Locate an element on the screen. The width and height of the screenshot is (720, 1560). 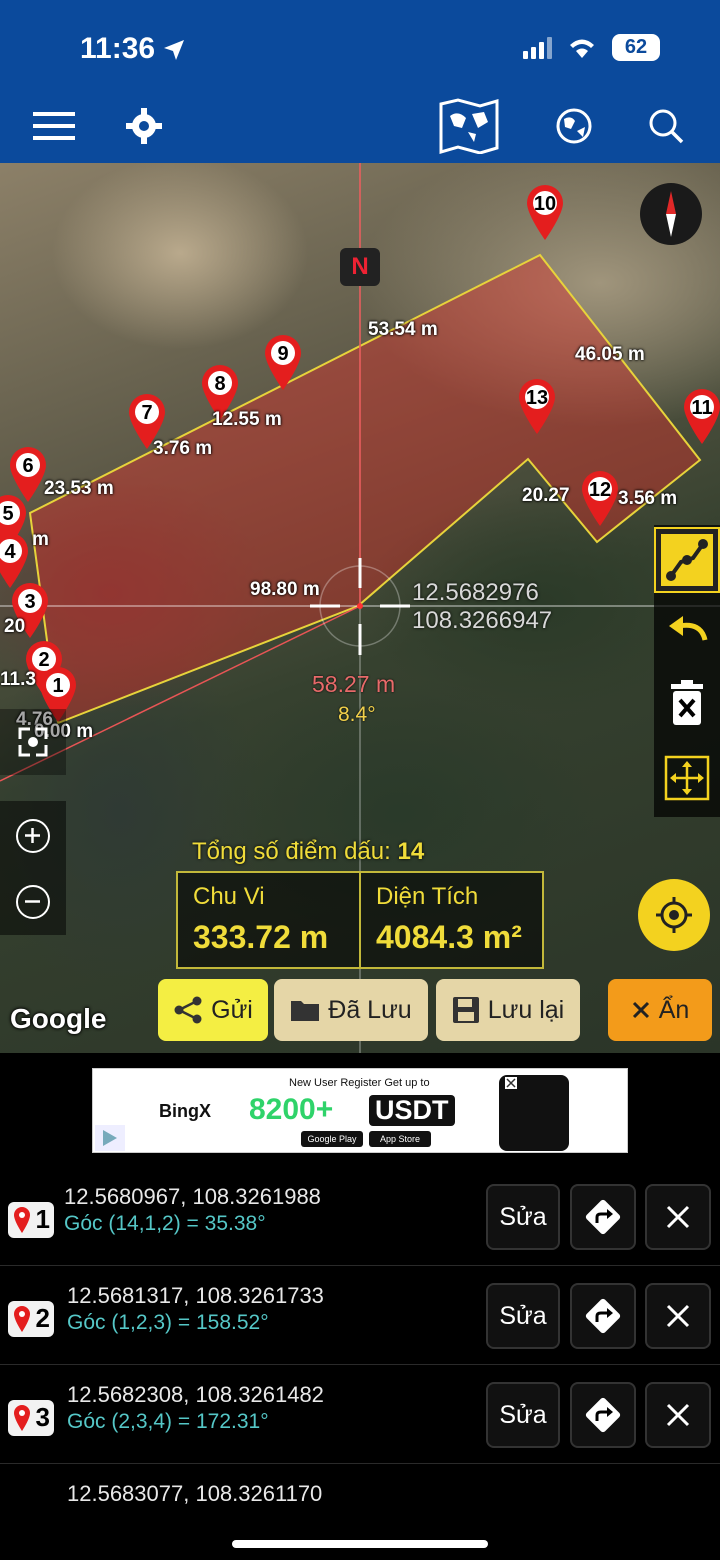
point-coordinates: 12.5682308, 108.3261482 is located at coordinates (195, 1394).